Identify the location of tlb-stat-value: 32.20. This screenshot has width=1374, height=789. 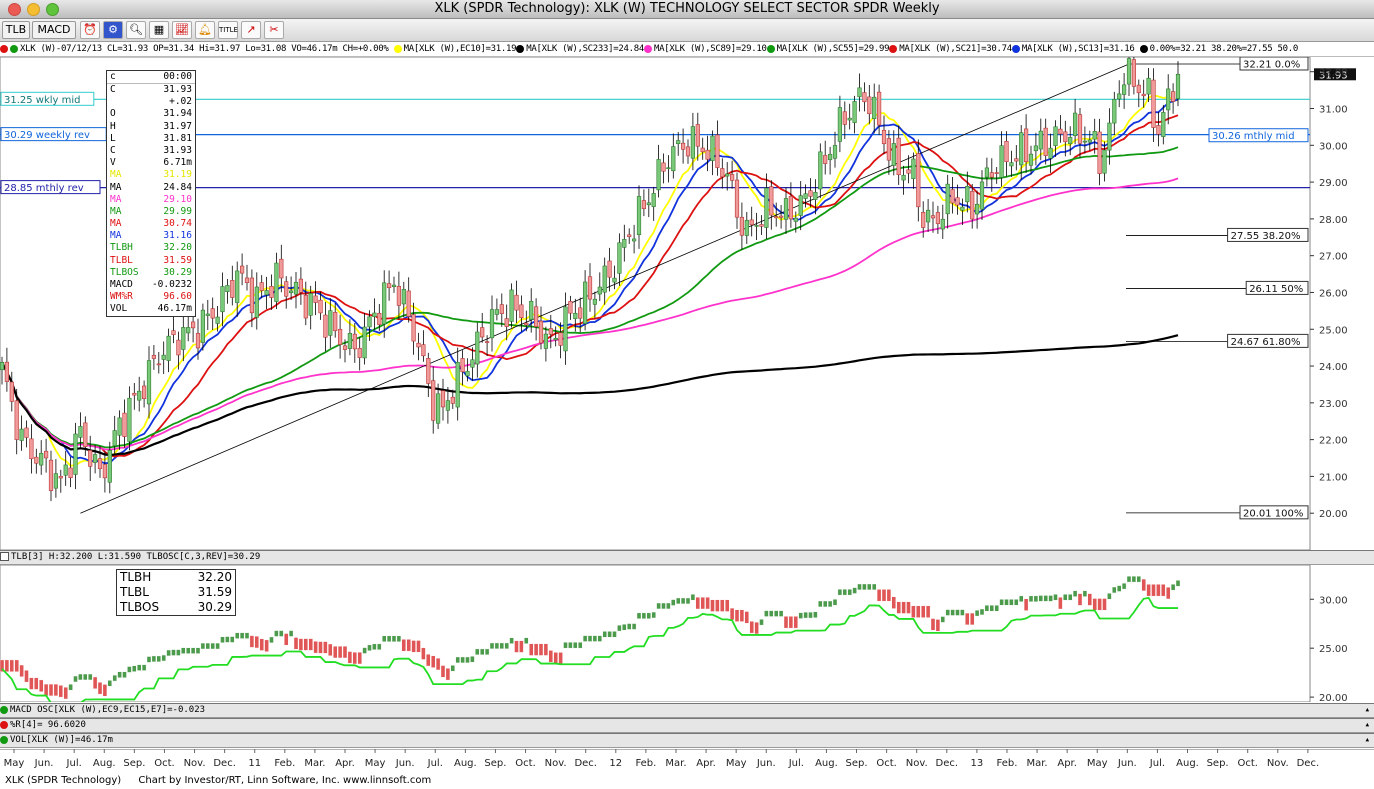
(214, 577).